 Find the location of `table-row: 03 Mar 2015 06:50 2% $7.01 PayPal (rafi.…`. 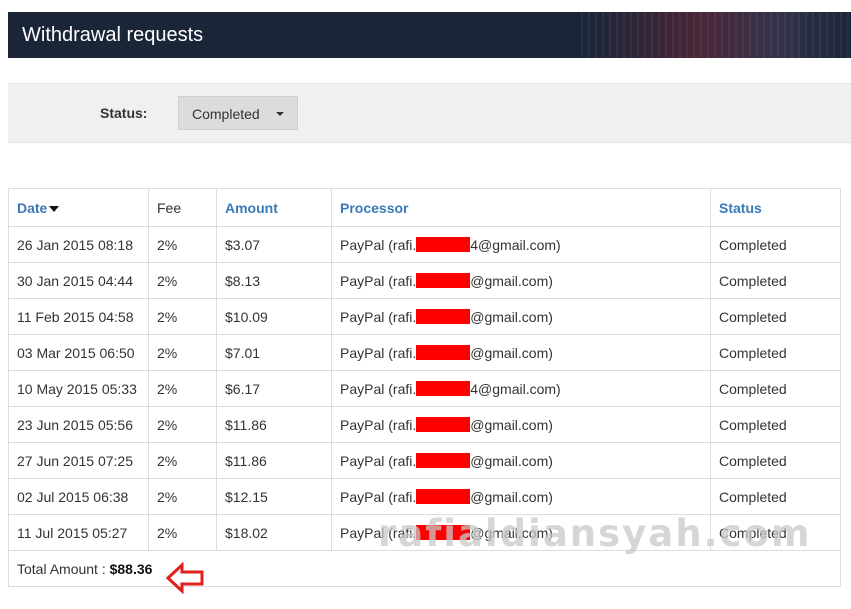

table-row: 03 Mar 2015 06:50 2% $7.01 PayPal (rafi.… is located at coordinates (424, 352).